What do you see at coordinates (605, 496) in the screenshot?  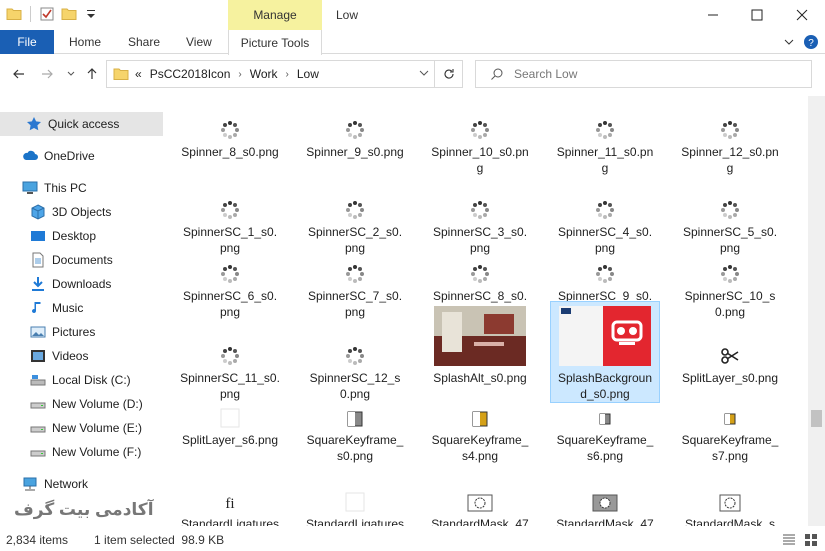 I see `file-item: StandardMask_4718_s6.png` at bounding box center [605, 496].